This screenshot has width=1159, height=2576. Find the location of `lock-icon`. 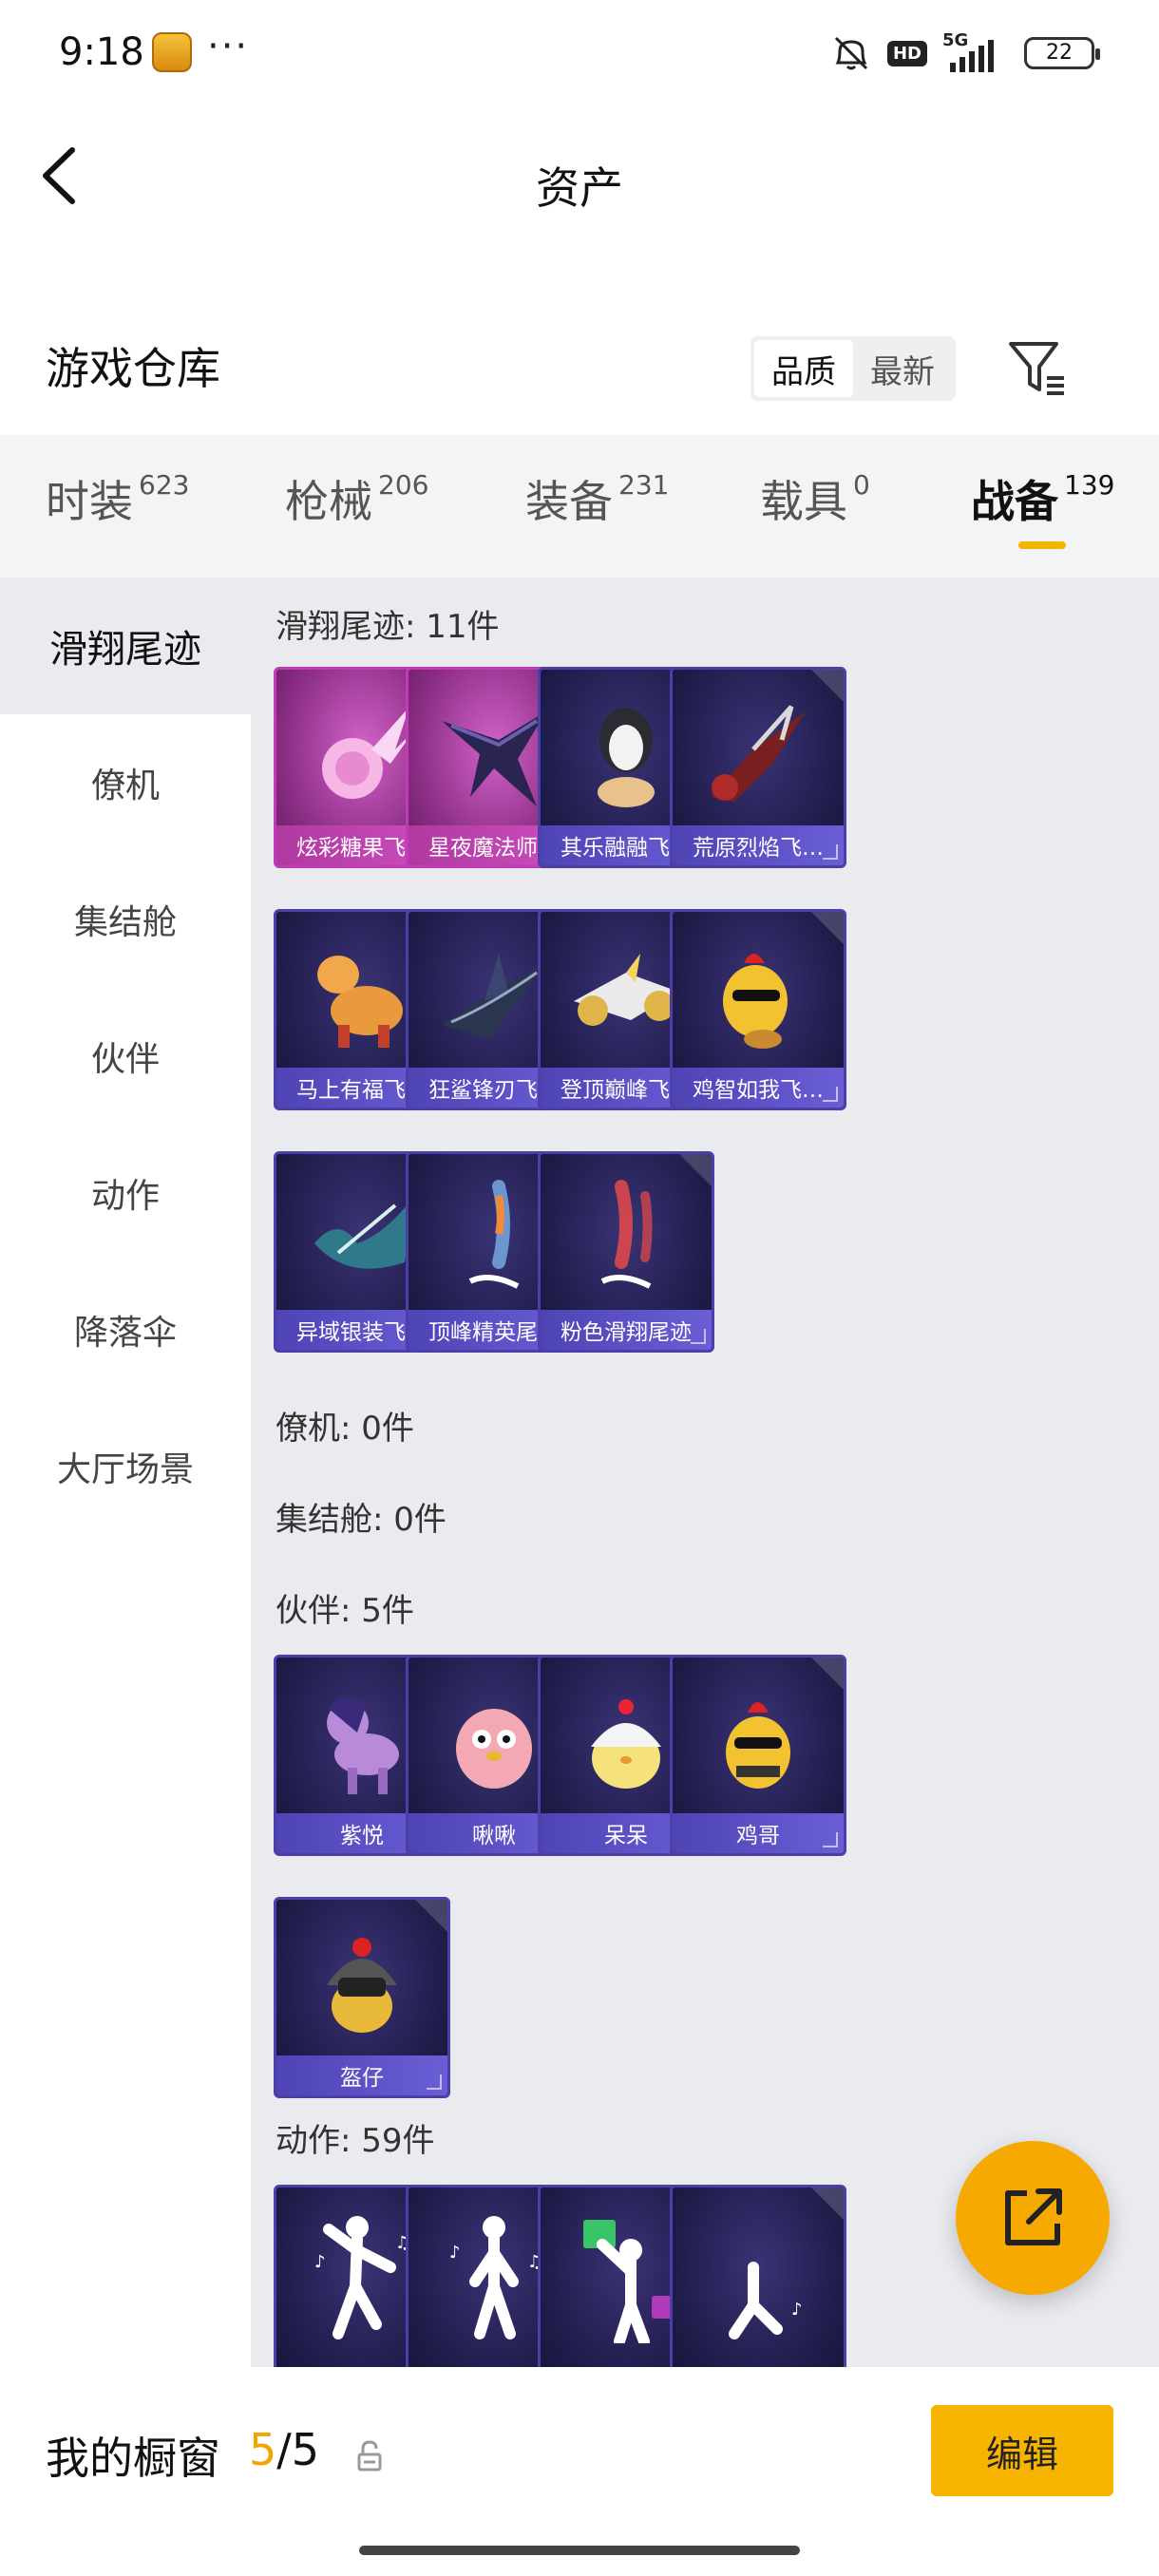

lock-icon is located at coordinates (369, 2456).